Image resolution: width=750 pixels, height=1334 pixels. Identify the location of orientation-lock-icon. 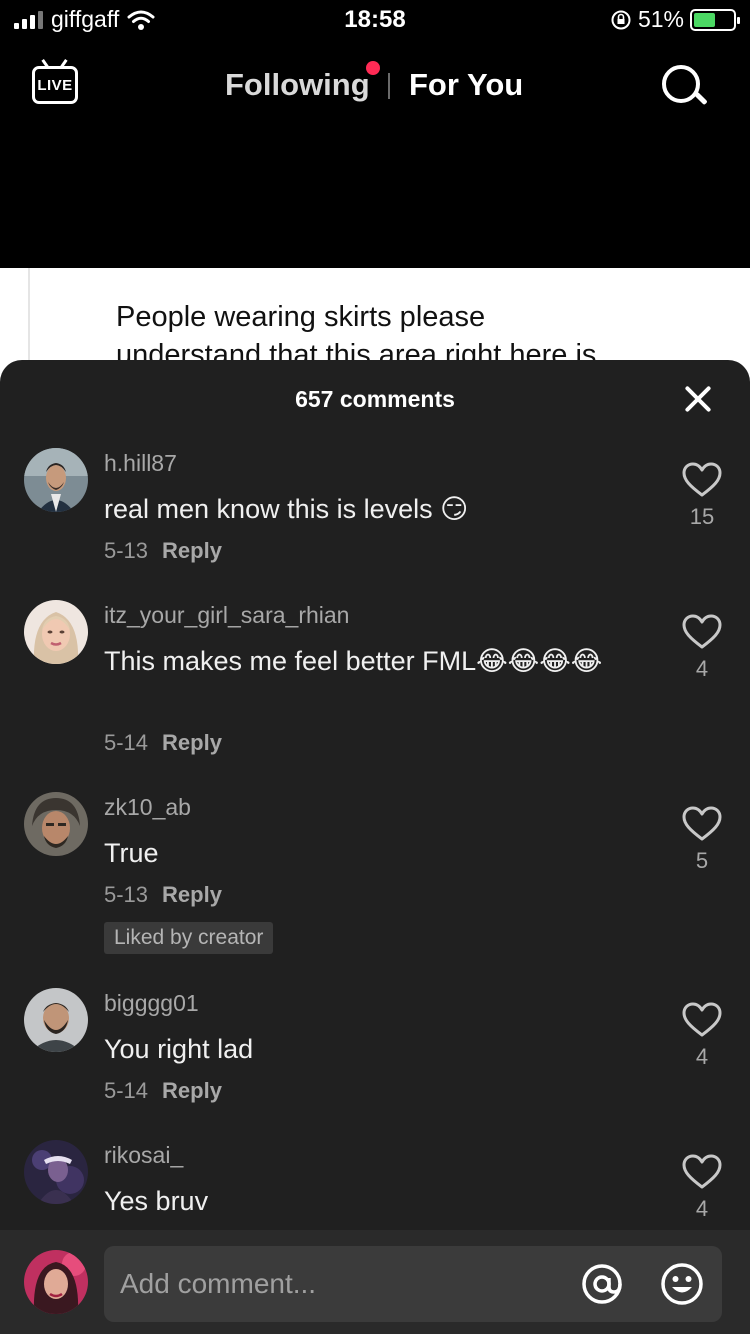
(621, 19).